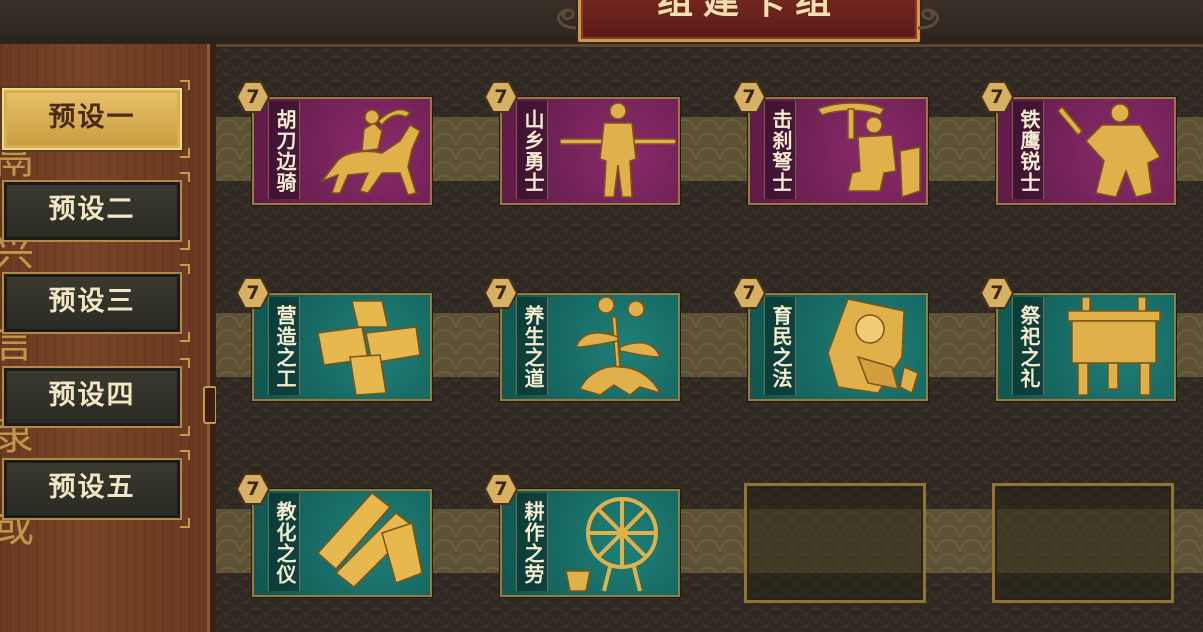 The image size is (1203, 632). I want to click on card-tieying-ruishi: 铁鹰锐士 7, so click(1078, 143).